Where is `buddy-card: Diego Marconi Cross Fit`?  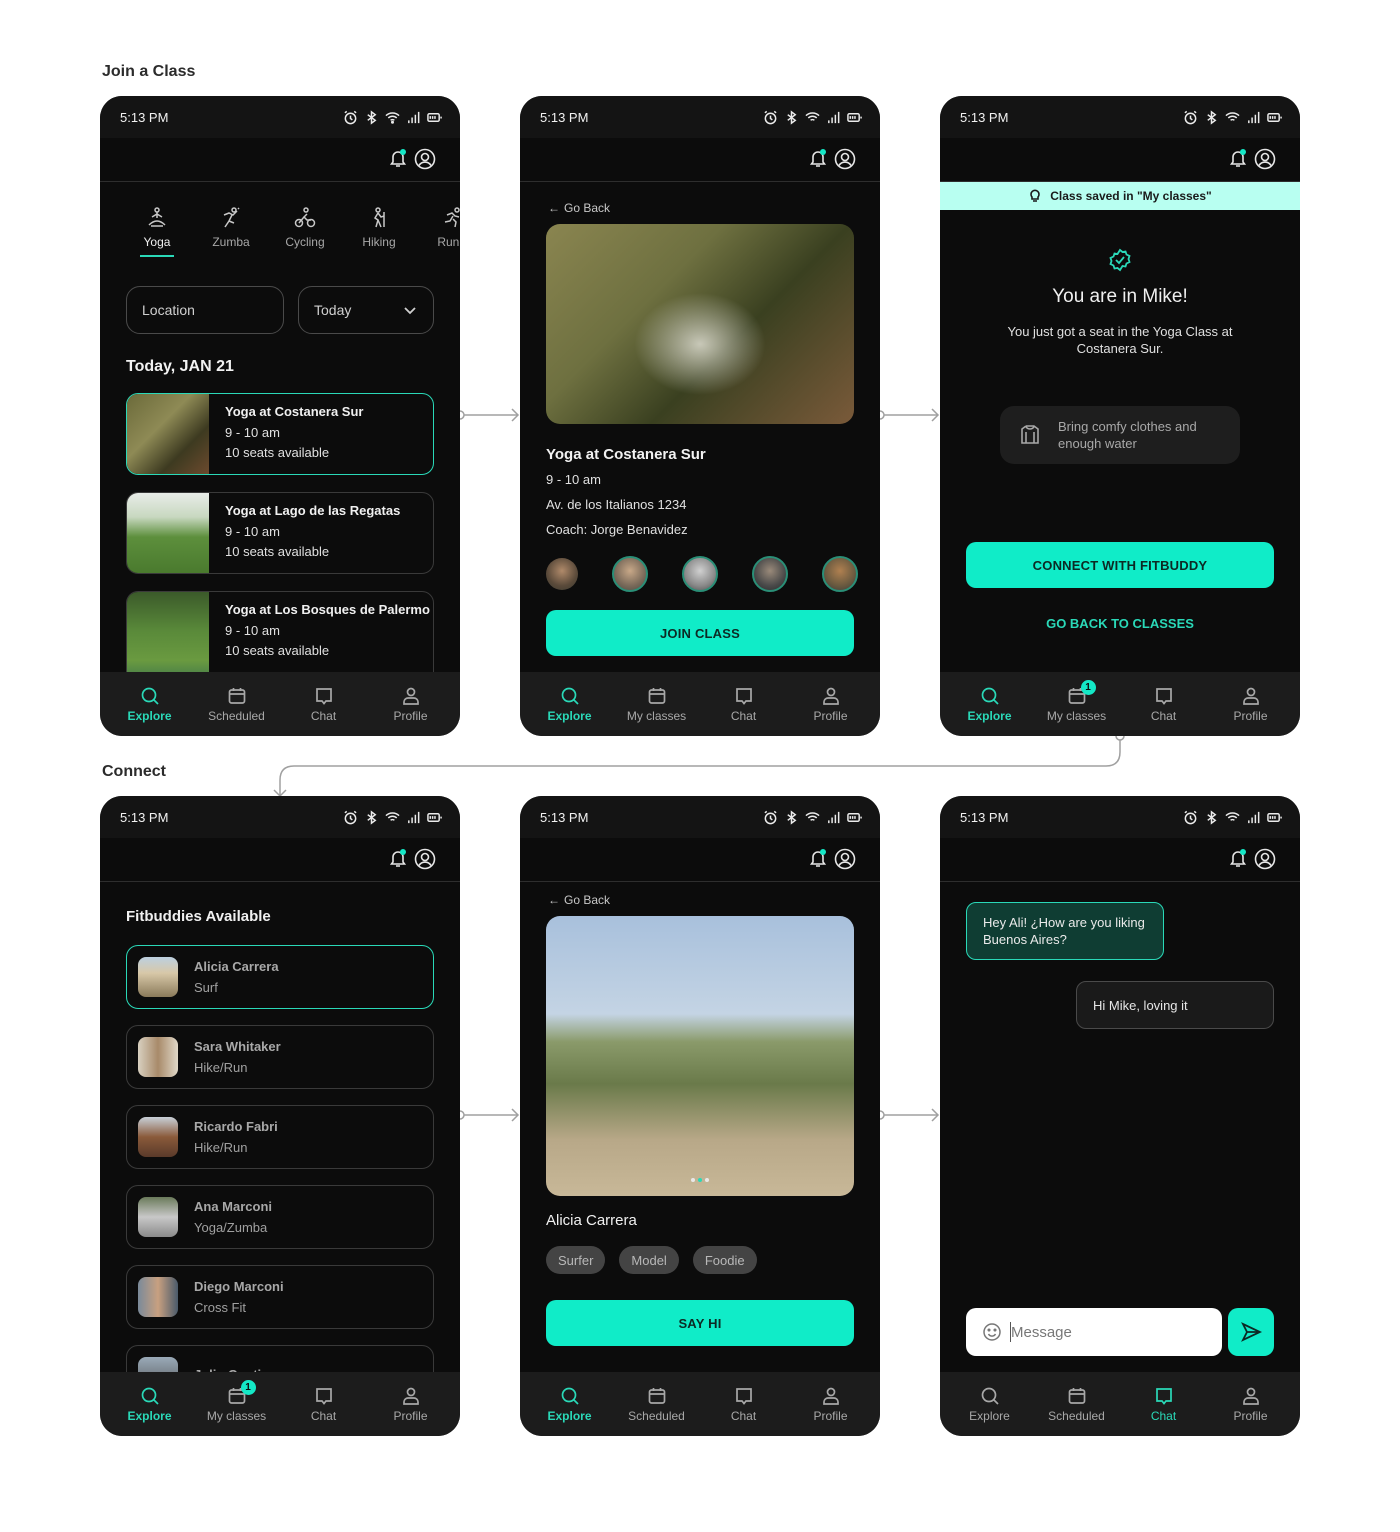 buddy-card: Diego Marconi Cross Fit is located at coordinates (280, 1297).